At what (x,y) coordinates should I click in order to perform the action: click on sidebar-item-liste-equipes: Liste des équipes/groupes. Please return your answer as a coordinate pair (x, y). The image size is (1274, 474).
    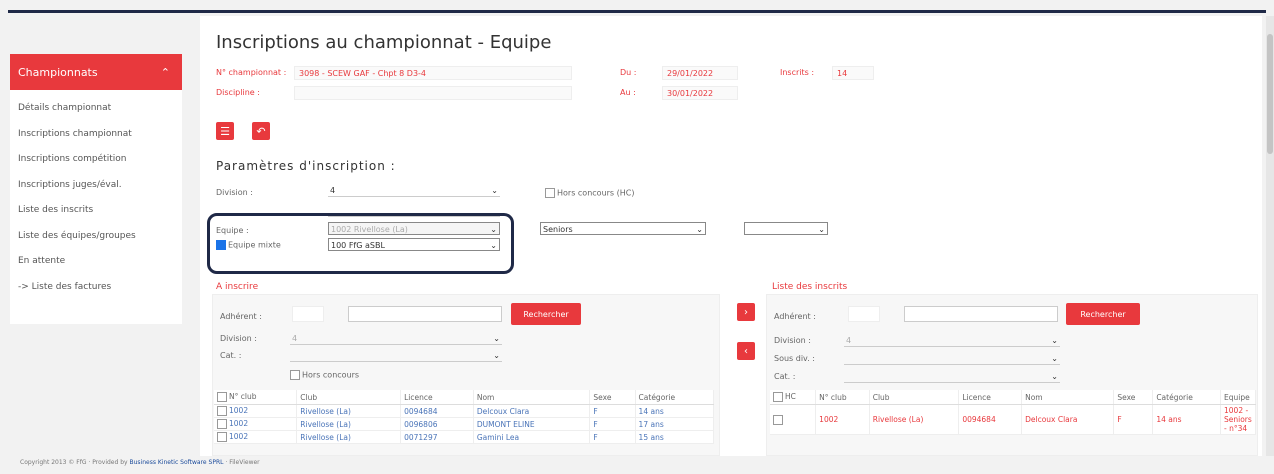
    Looking at the image, I should click on (96, 237).